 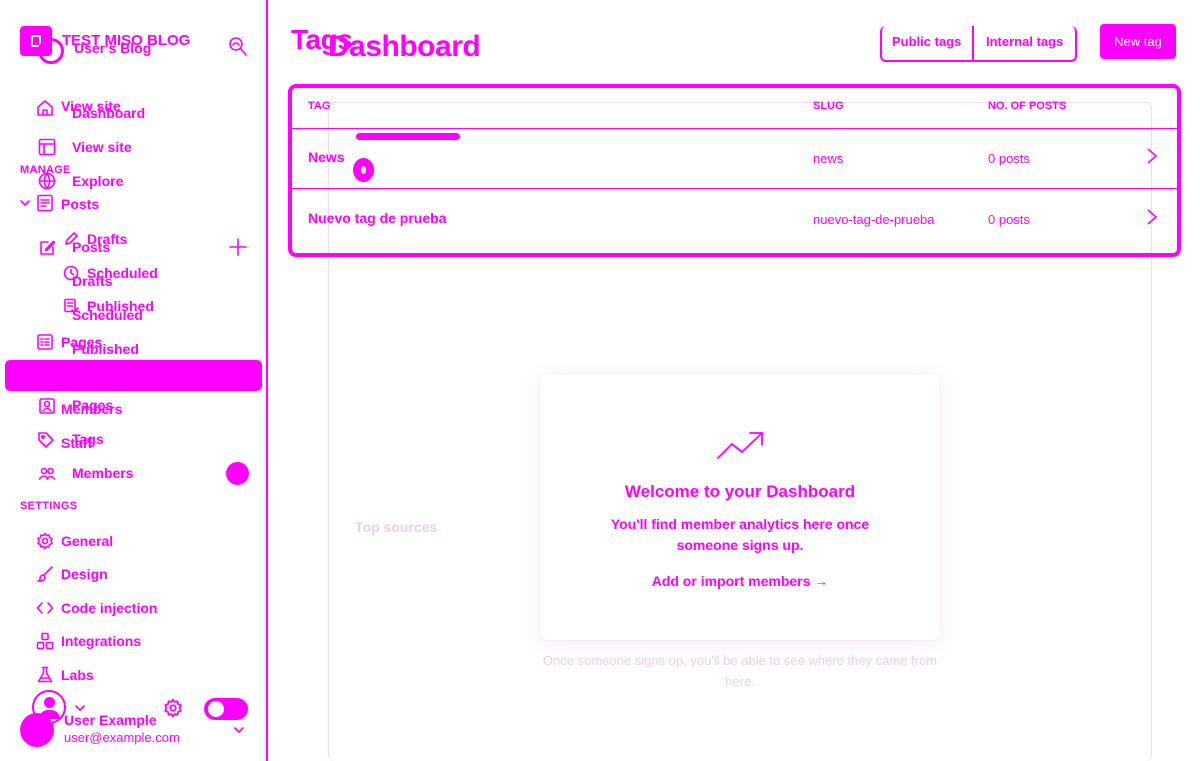 What do you see at coordinates (77, 675) in the screenshot?
I see `settings-item-labs: Labs` at bounding box center [77, 675].